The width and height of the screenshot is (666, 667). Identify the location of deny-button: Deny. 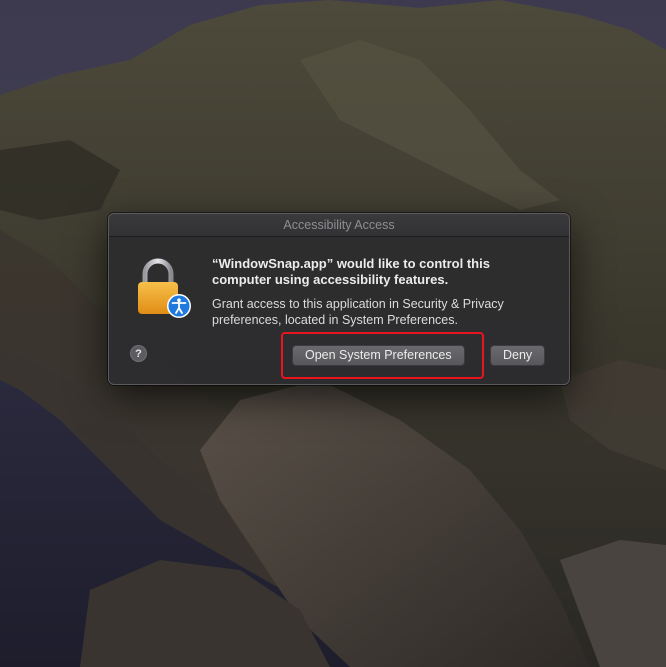
(518, 355).